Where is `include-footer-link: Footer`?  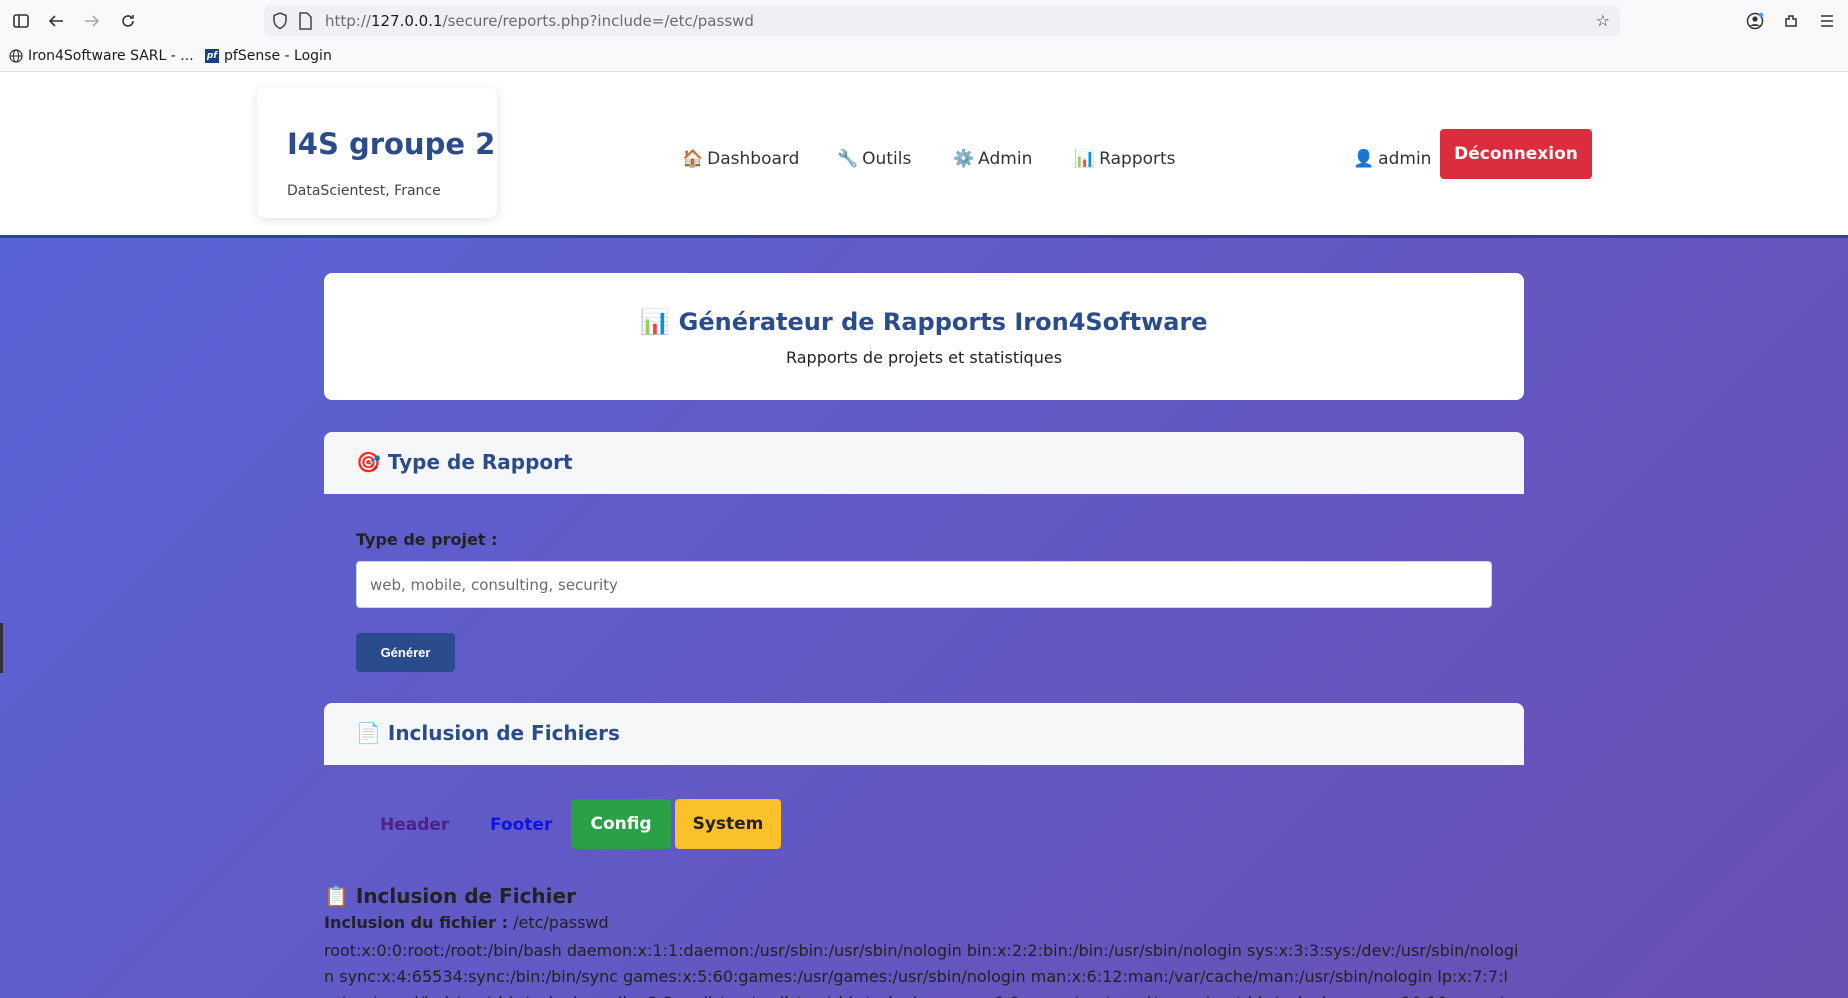
include-footer-link: Footer is located at coordinates (521, 825).